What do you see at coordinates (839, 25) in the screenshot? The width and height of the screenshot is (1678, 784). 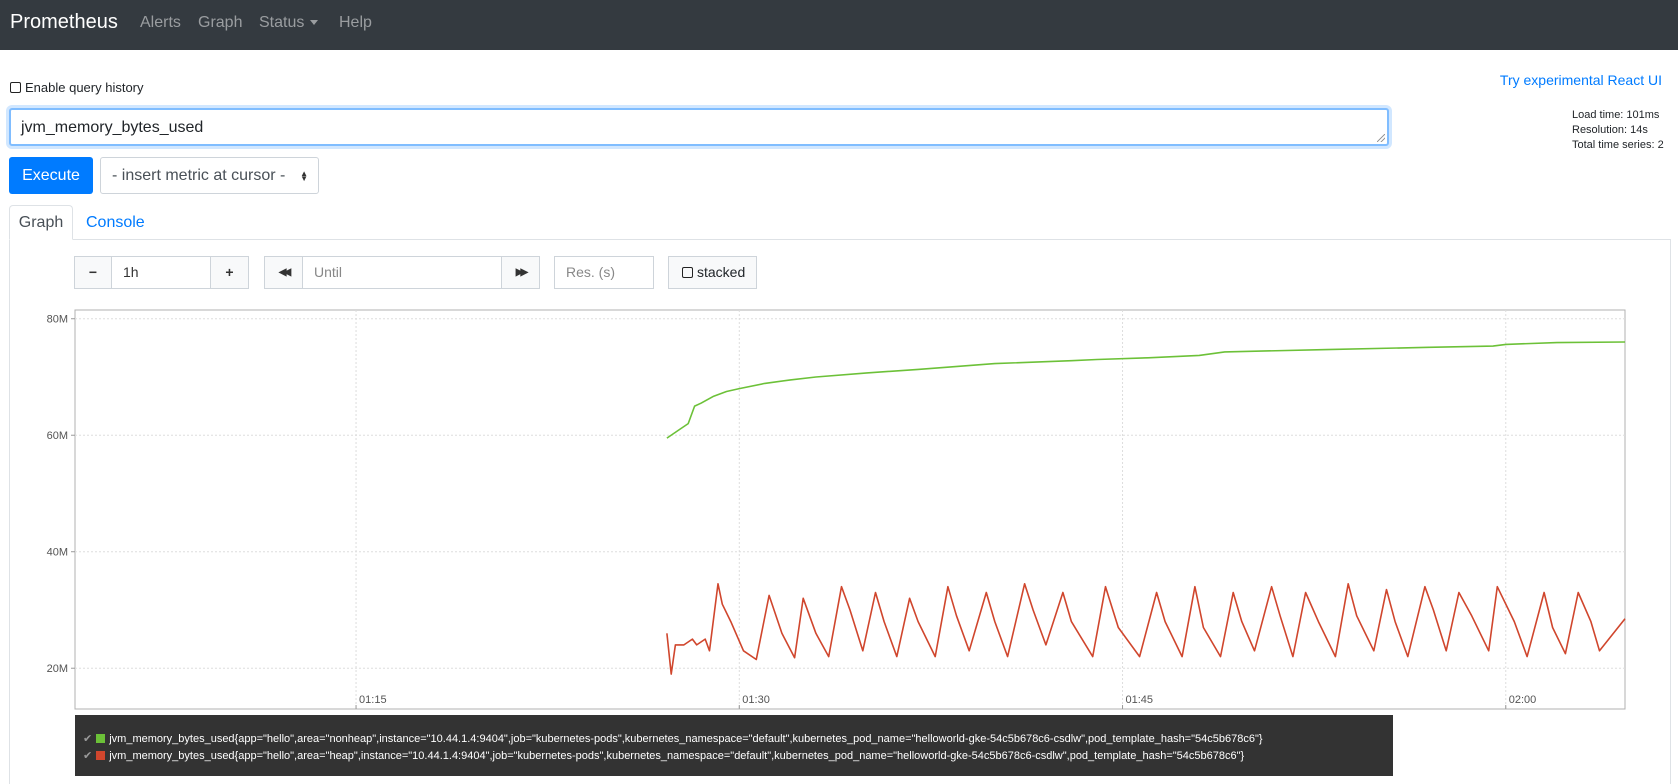 I see `navbar: Prometheus Alerts Graph Status Help` at bounding box center [839, 25].